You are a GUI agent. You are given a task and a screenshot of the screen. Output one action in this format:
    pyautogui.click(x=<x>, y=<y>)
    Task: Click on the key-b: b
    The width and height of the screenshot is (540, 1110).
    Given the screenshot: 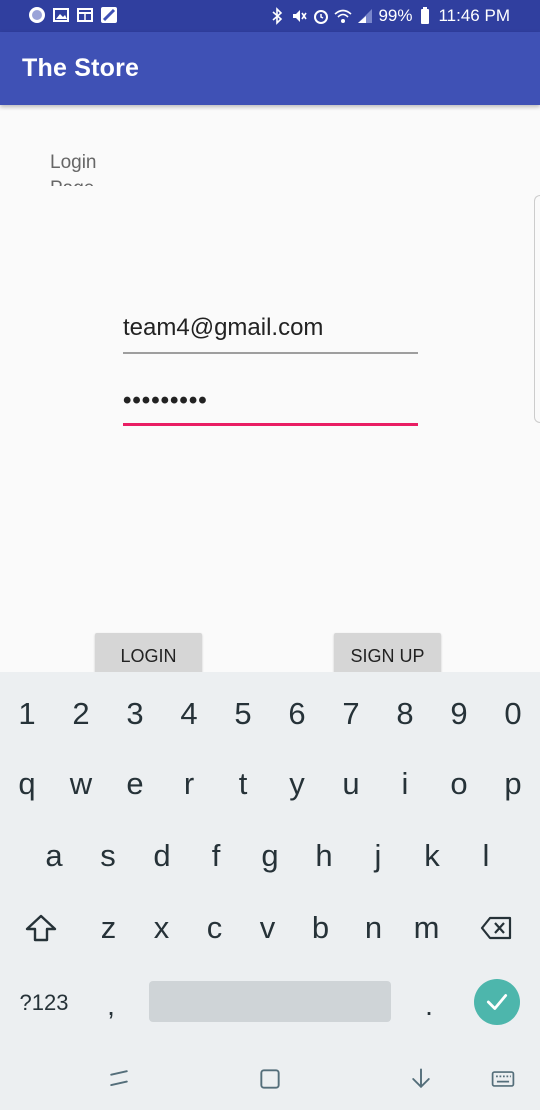 What is the action you would take?
    pyautogui.click(x=320, y=928)
    